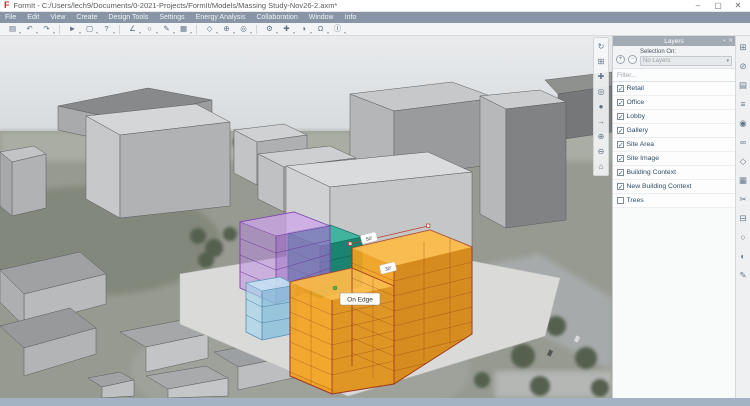 This screenshot has width=750, height=406. I want to click on cut-plane-panel-icon: ✂, so click(743, 199).